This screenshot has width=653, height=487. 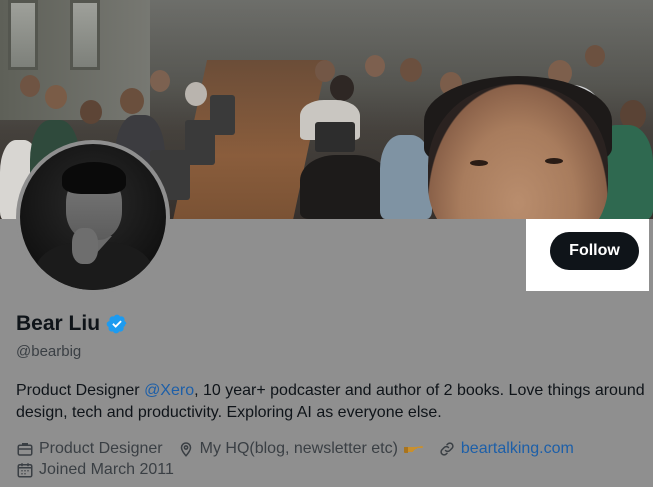 I want to click on crowd-person-body, so click(x=345, y=187).